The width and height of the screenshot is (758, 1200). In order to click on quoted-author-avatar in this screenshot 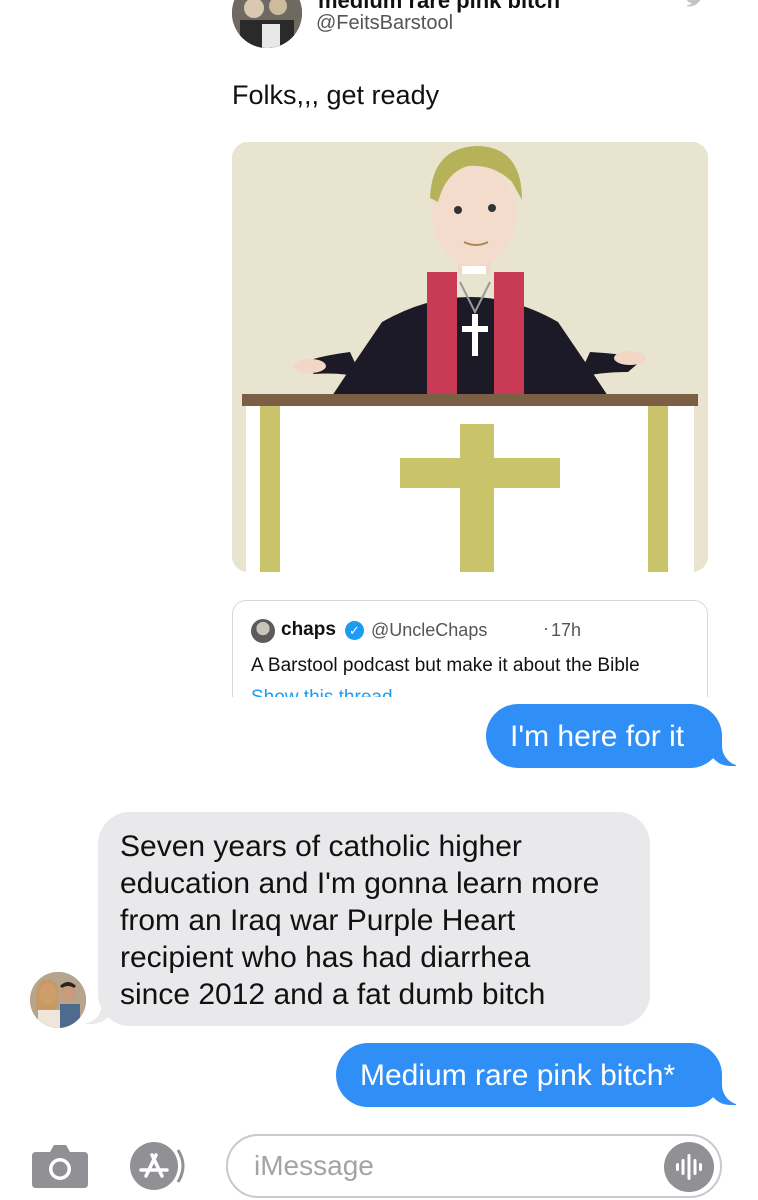, I will do `click(263, 631)`.